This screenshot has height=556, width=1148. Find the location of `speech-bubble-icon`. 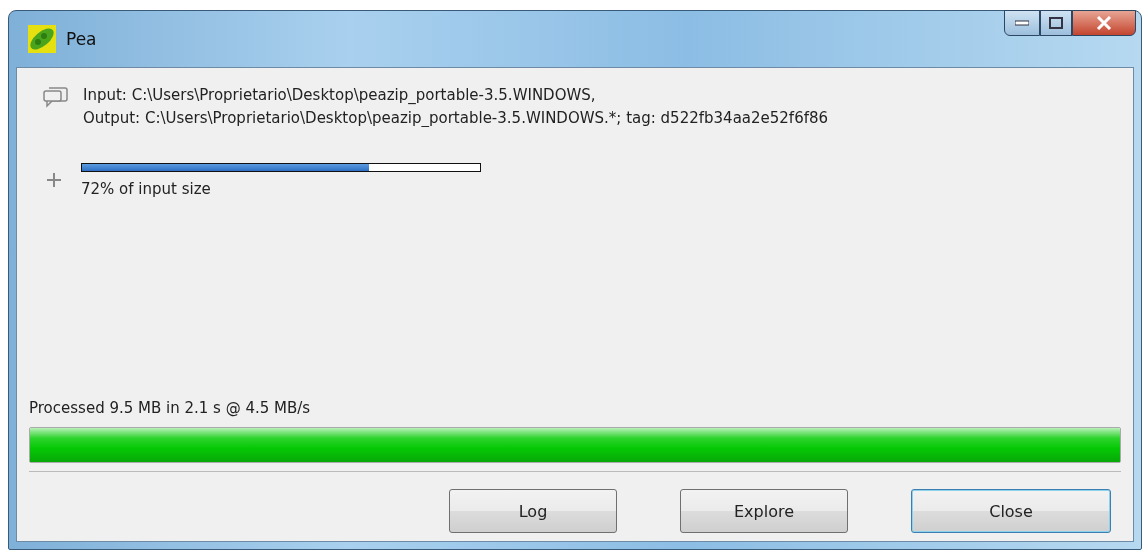

speech-bubble-icon is located at coordinates (56, 97).